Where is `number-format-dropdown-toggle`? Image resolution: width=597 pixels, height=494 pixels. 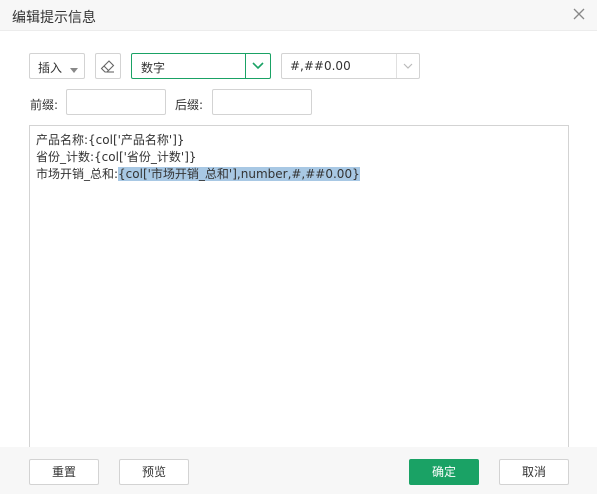 number-format-dropdown-toggle is located at coordinates (407, 66).